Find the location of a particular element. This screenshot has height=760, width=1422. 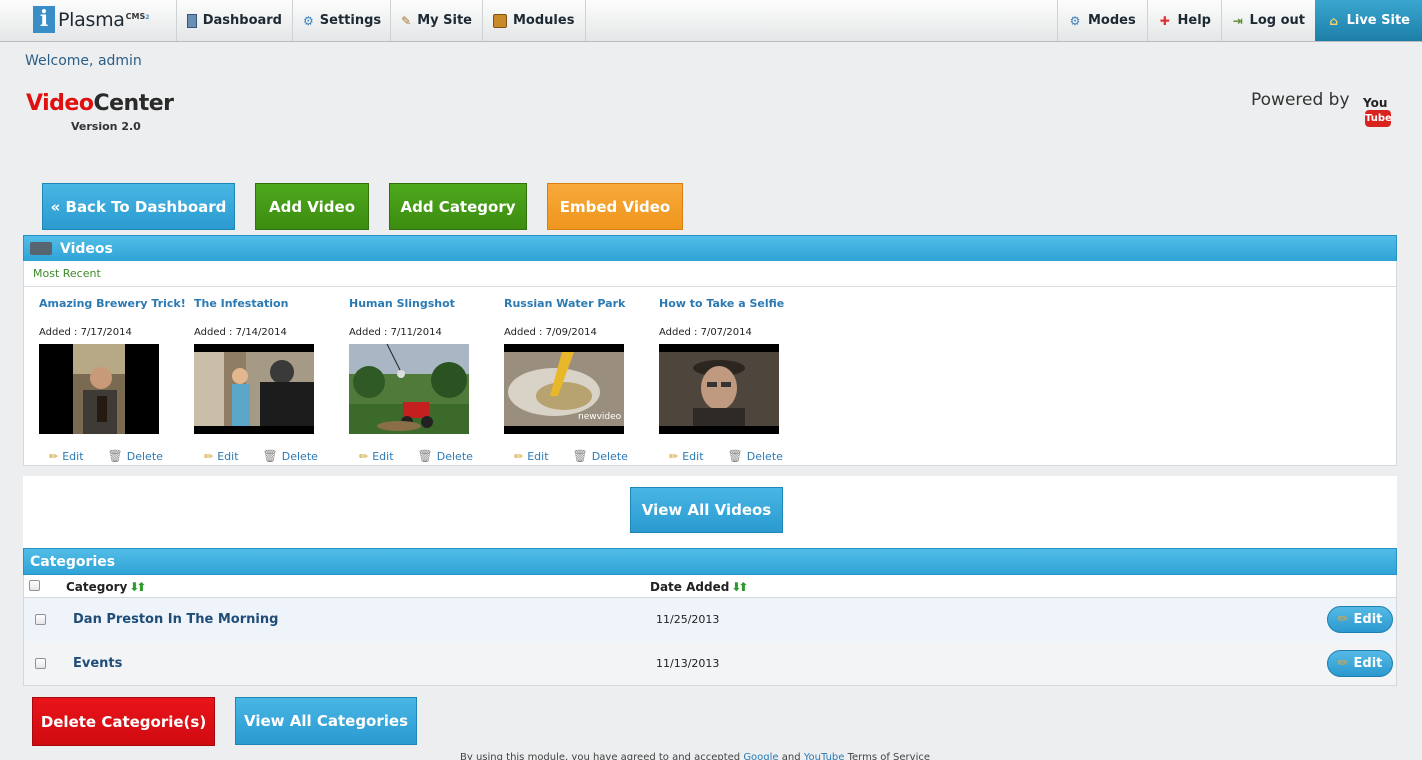

video-added-date: Added : 7/07/2014 is located at coordinates (705, 332).